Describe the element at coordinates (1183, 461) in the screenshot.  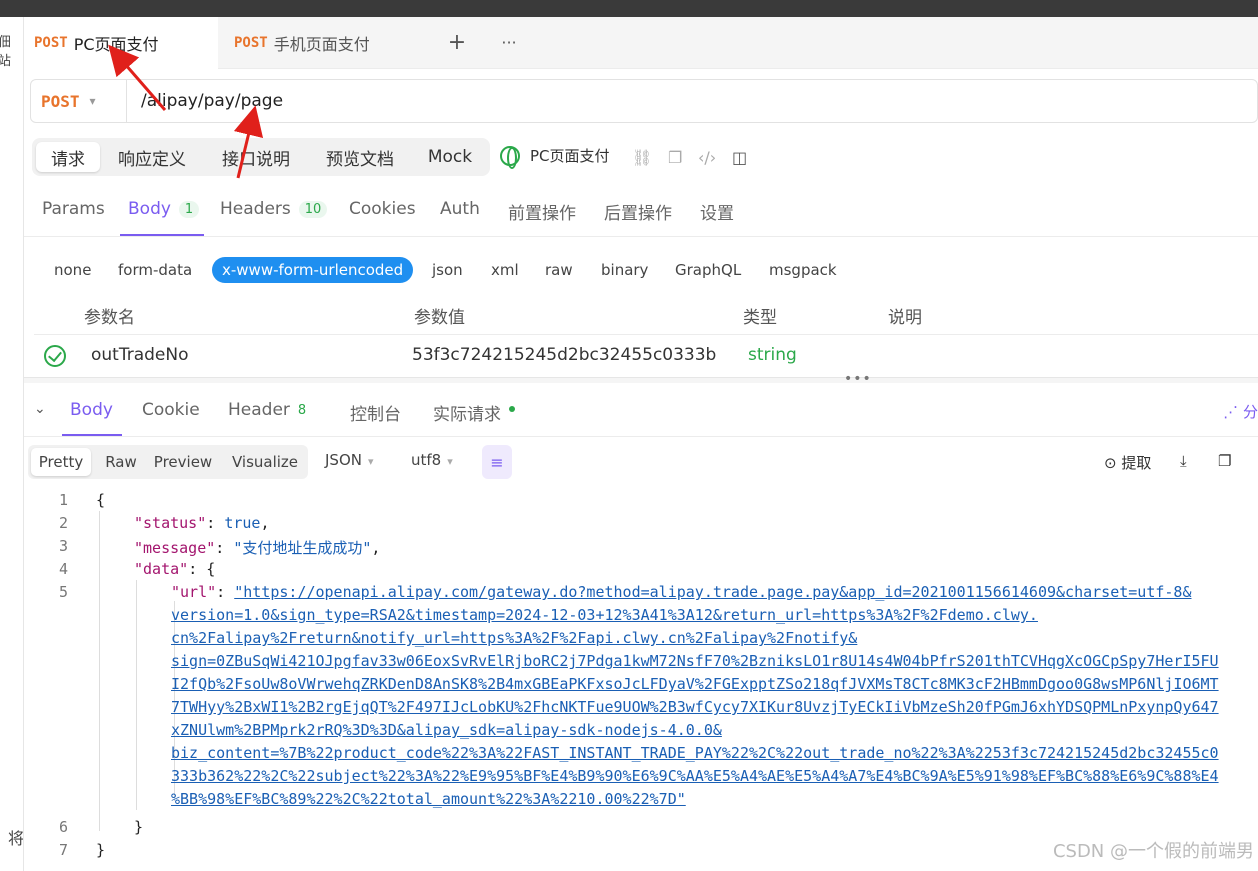
I see `download-icon: ⤓` at that location.